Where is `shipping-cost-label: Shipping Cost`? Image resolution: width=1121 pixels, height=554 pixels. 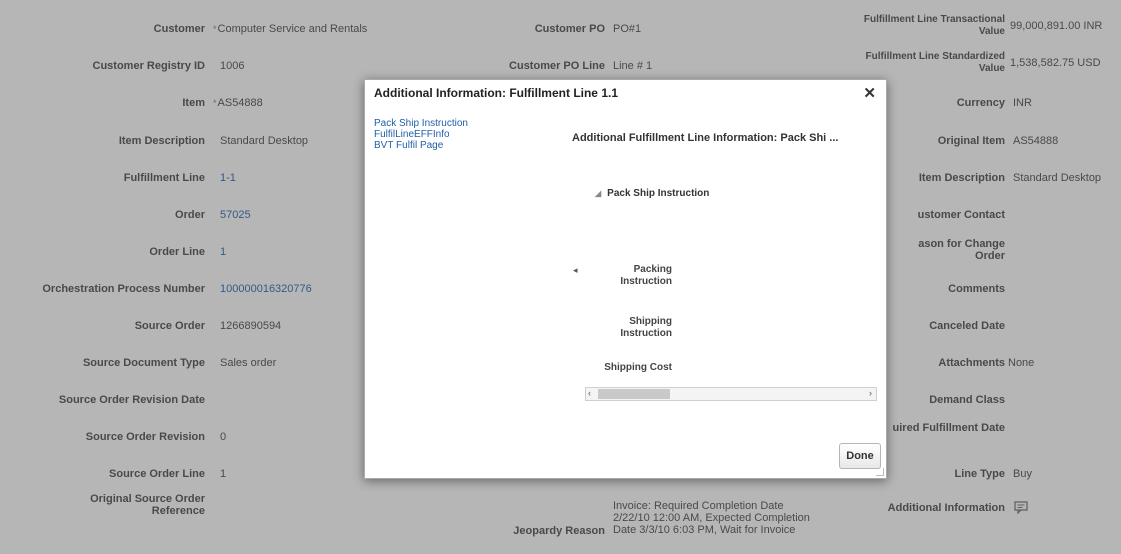 shipping-cost-label: Shipping Cost is located at coordinates (638, 367).